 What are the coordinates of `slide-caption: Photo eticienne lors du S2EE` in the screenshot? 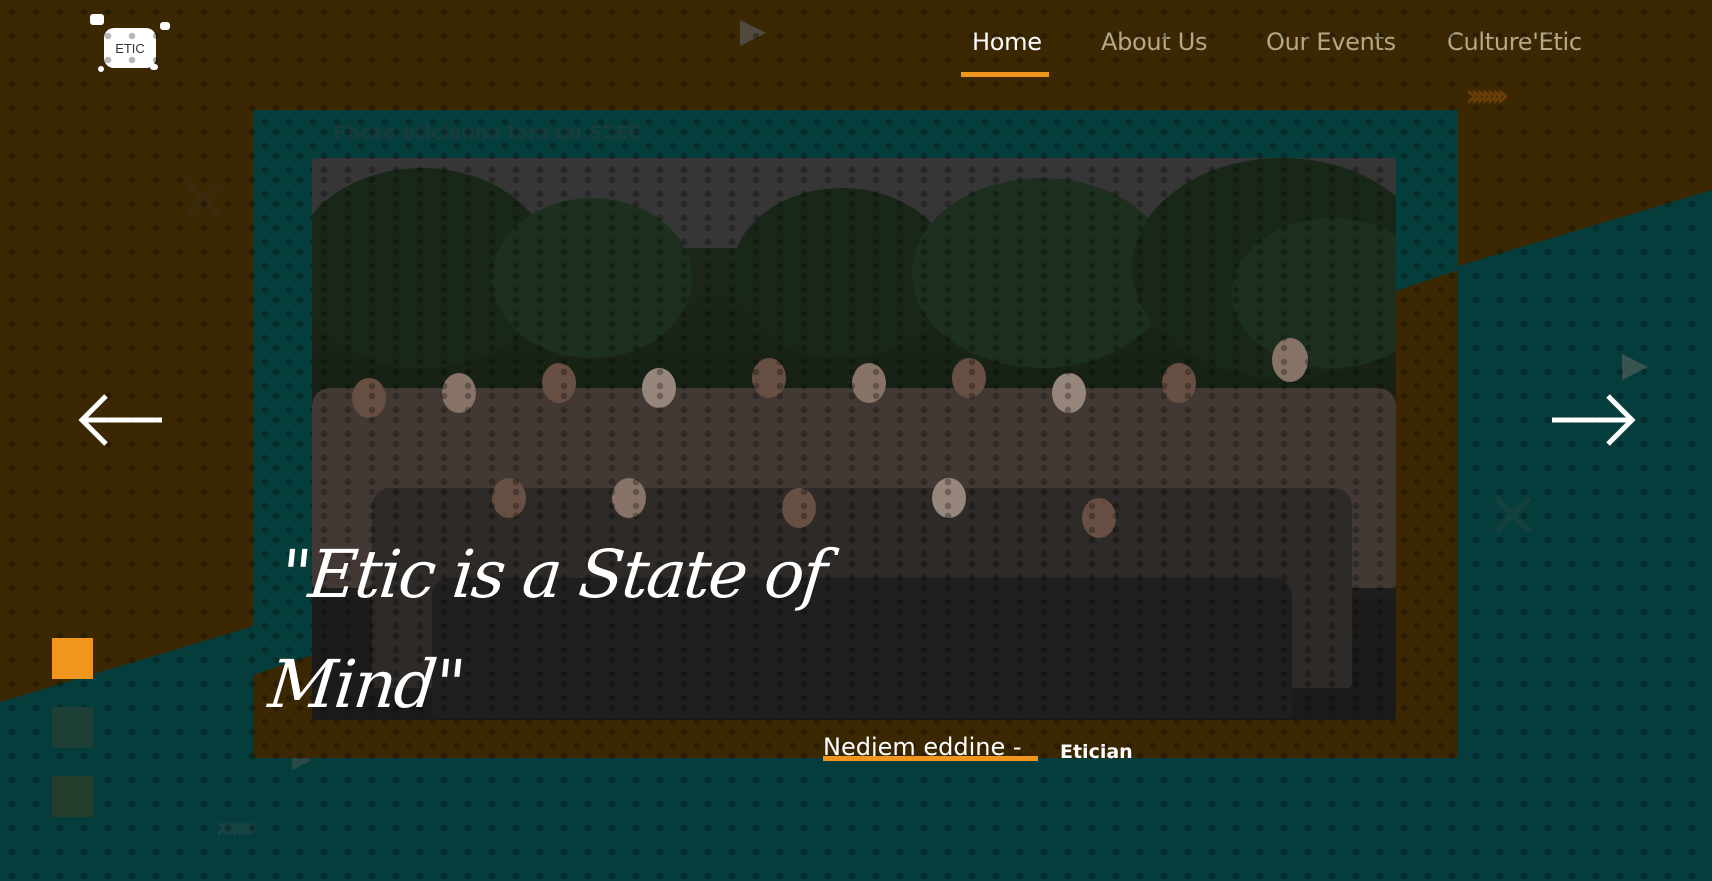 It's located at (487, 133).